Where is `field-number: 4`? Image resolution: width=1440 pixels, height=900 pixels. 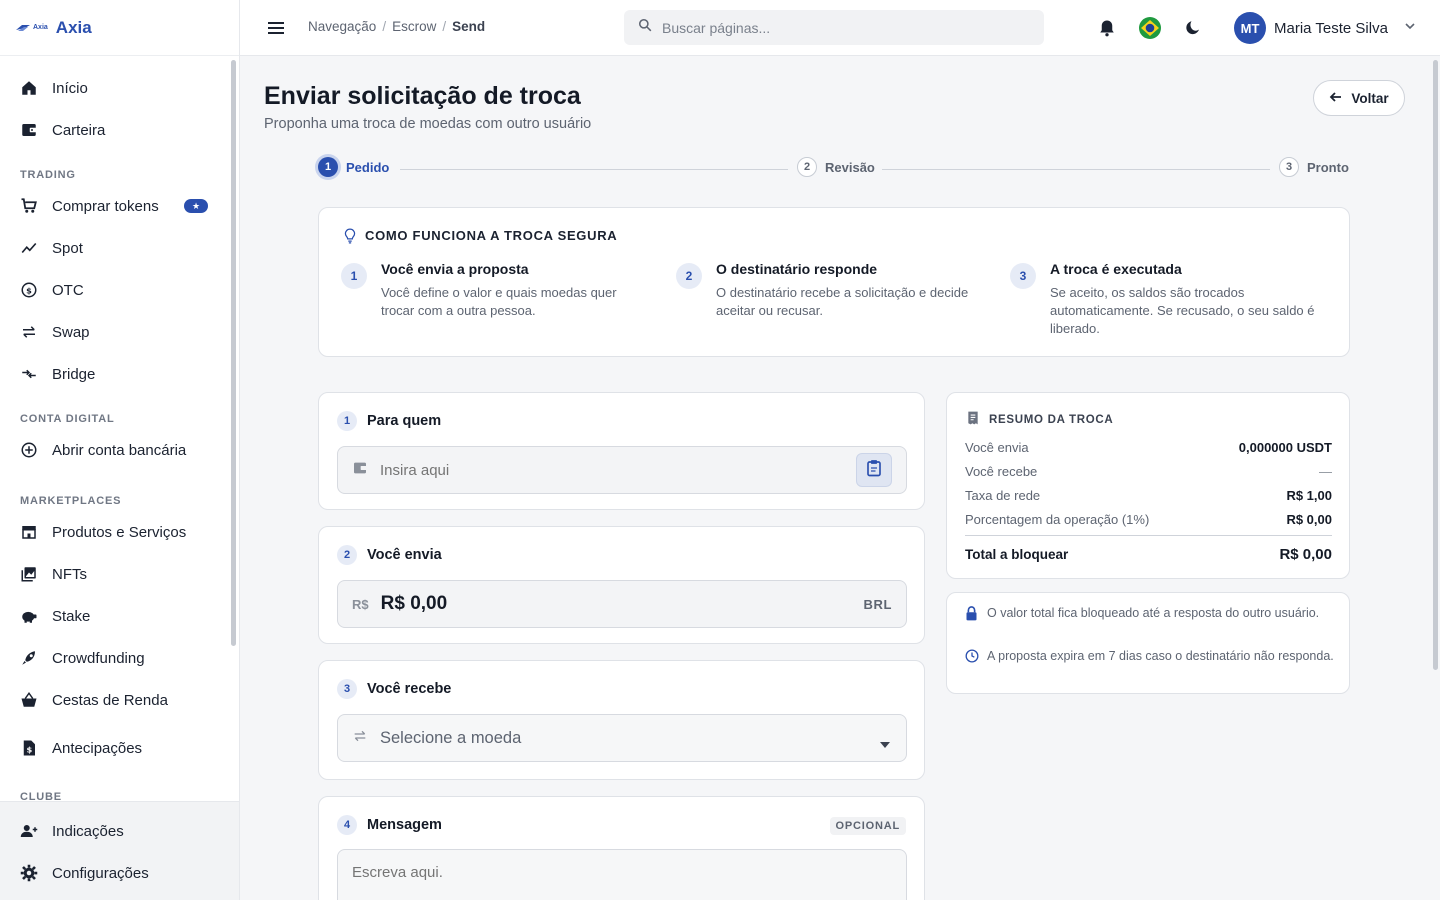
field-number: 4 is located at coordinates (347, 825).